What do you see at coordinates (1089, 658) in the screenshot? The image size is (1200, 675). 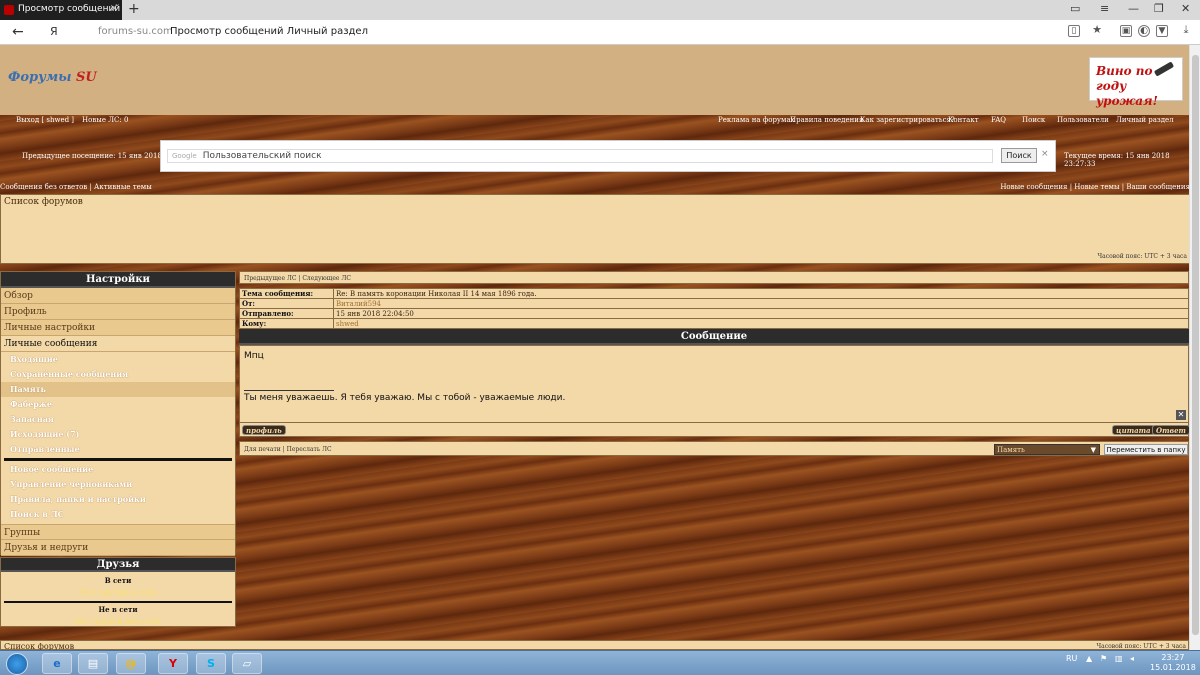 I see `tray-arrow-icon: ▲` at bounding box center [1089, 658].